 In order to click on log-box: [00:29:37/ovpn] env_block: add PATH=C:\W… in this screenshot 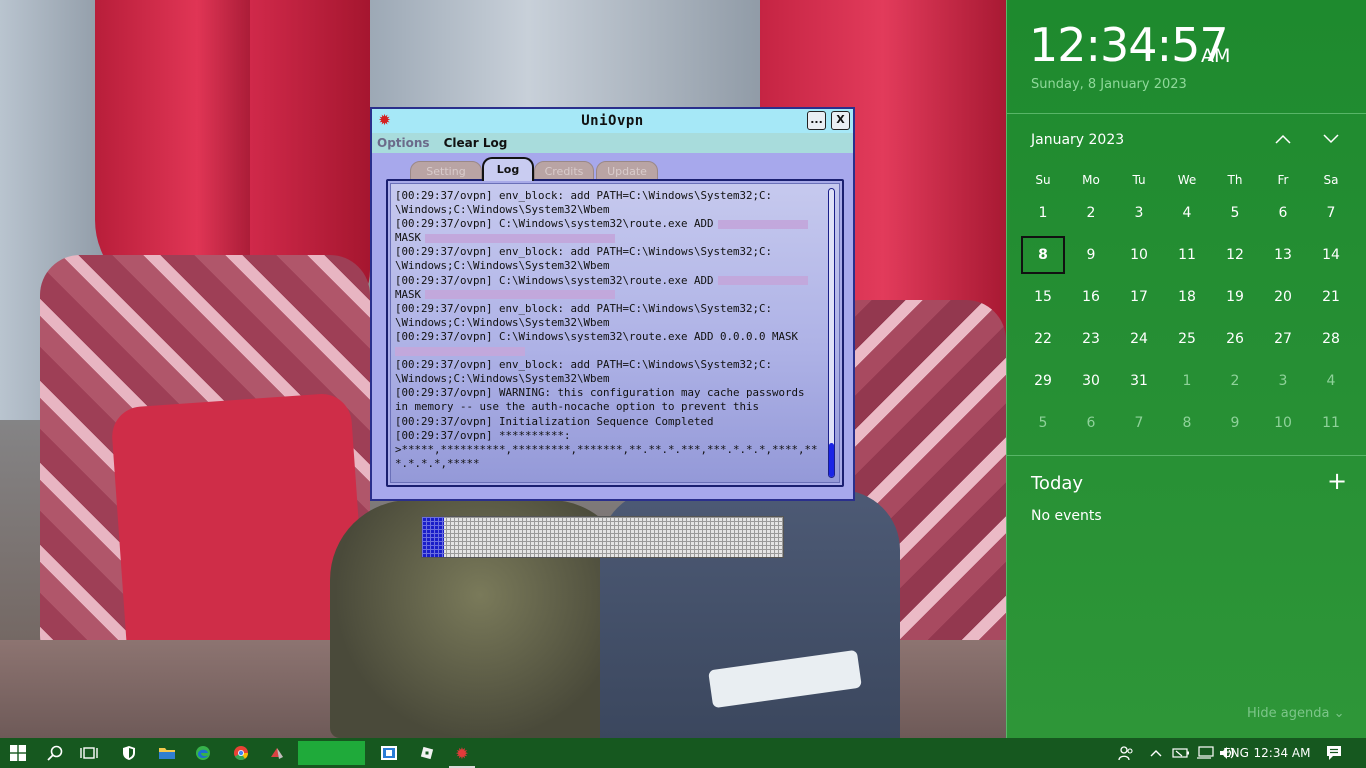, I will do `click(615, 333)`.